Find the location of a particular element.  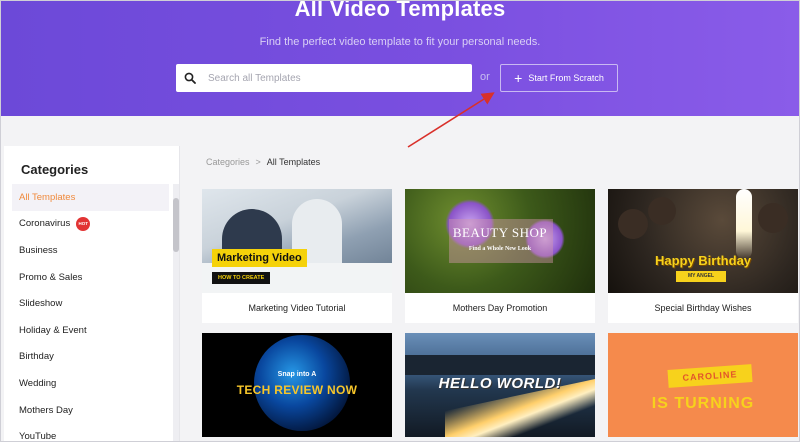

template-thumbnail: Snap into A TECH REVIEW NOW is located at coordinates (297, 385).